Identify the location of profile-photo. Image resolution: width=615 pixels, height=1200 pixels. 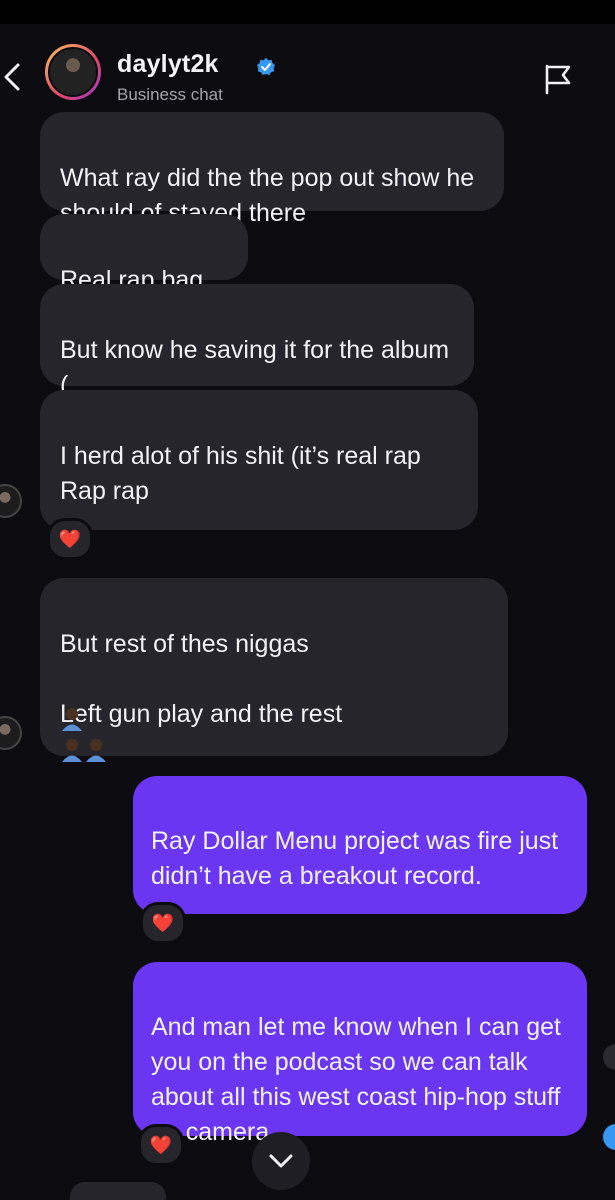
(73, 72).